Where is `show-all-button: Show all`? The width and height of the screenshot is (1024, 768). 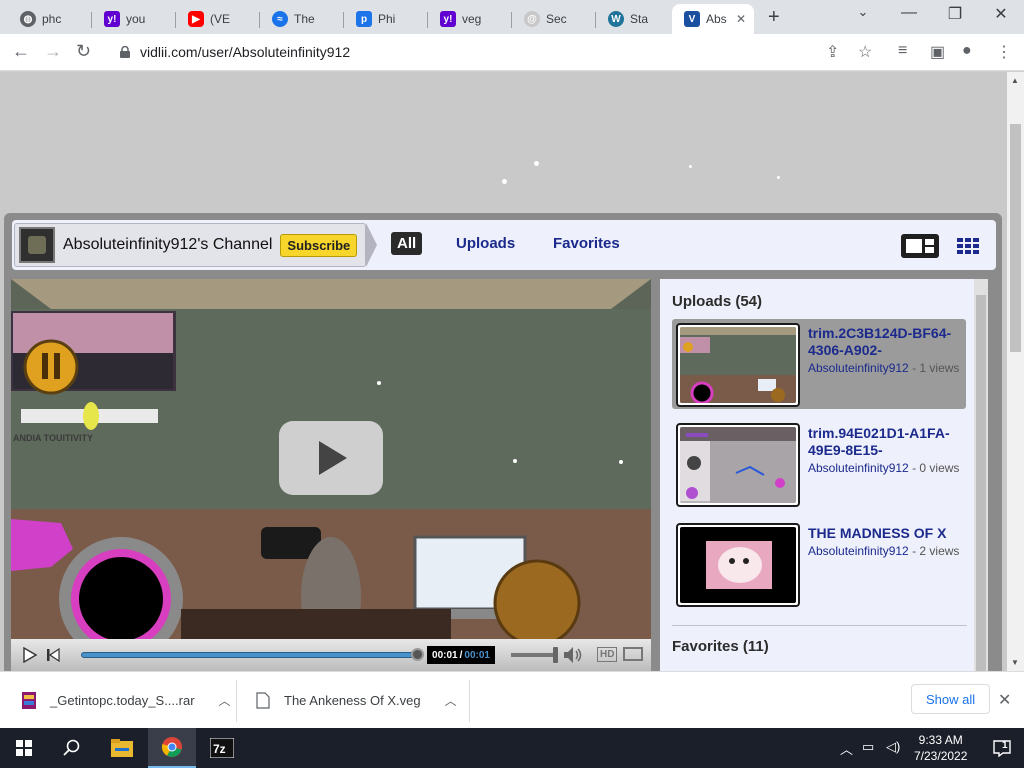
show-all-button: Show all is located at coordinates (951, 699).